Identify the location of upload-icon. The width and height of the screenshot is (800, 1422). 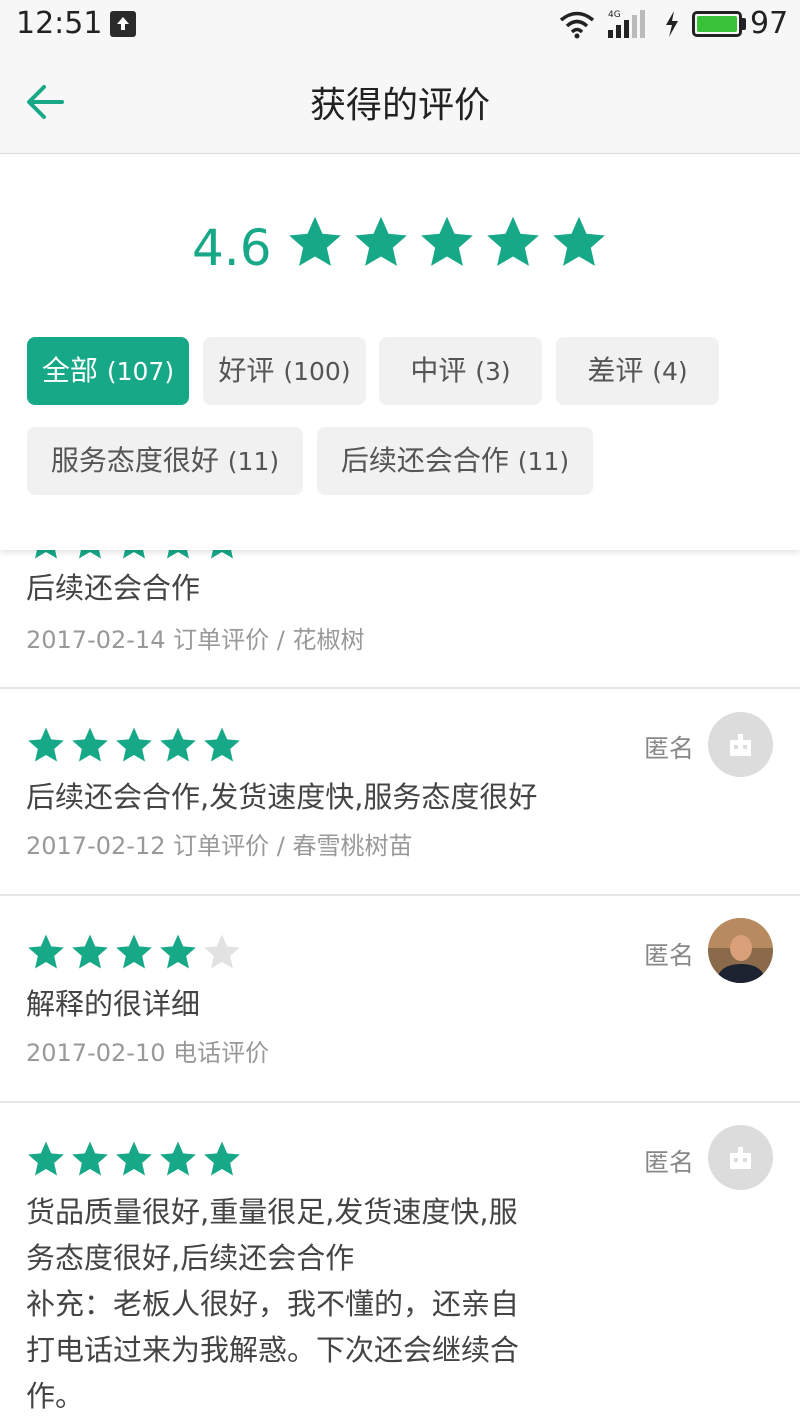
(123, 24).